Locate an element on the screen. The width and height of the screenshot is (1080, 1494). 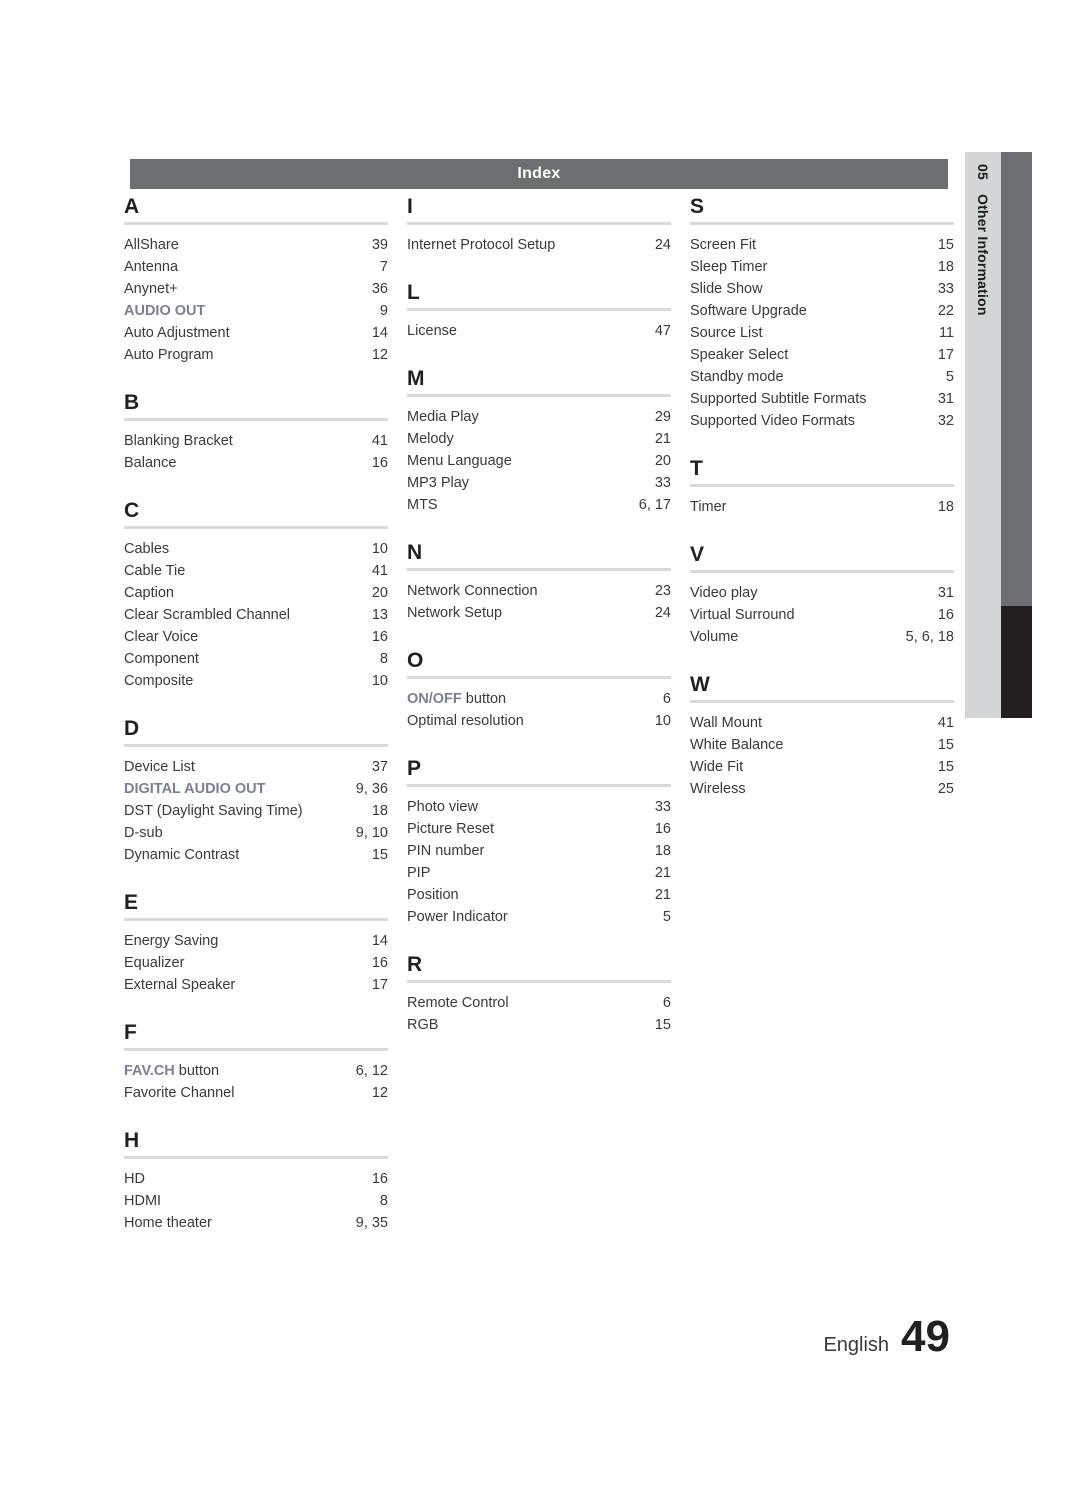
letter-rule is located at coordinates (539, 569).